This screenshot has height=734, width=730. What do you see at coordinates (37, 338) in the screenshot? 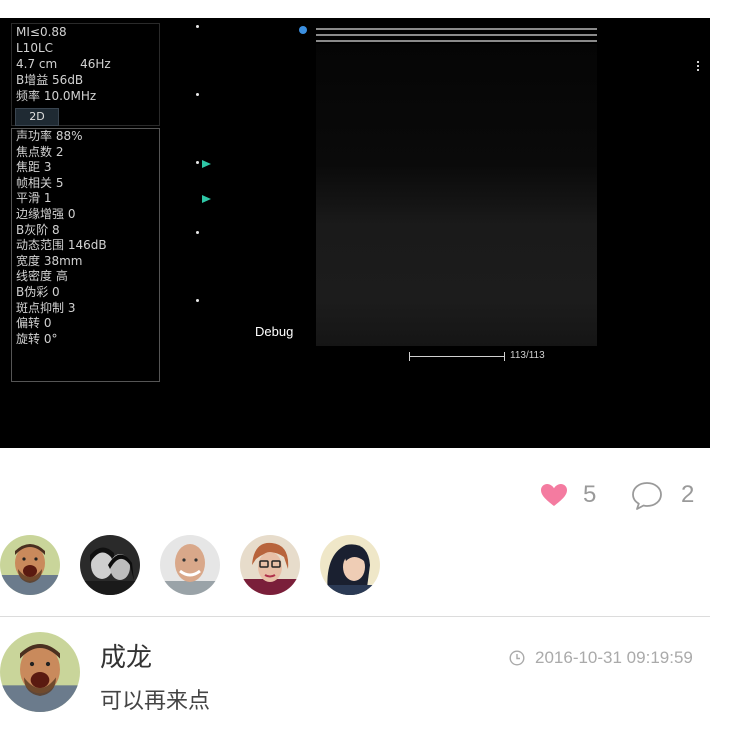
I see `setting-line: 旋转 0°` at bounding box center [37, 338].